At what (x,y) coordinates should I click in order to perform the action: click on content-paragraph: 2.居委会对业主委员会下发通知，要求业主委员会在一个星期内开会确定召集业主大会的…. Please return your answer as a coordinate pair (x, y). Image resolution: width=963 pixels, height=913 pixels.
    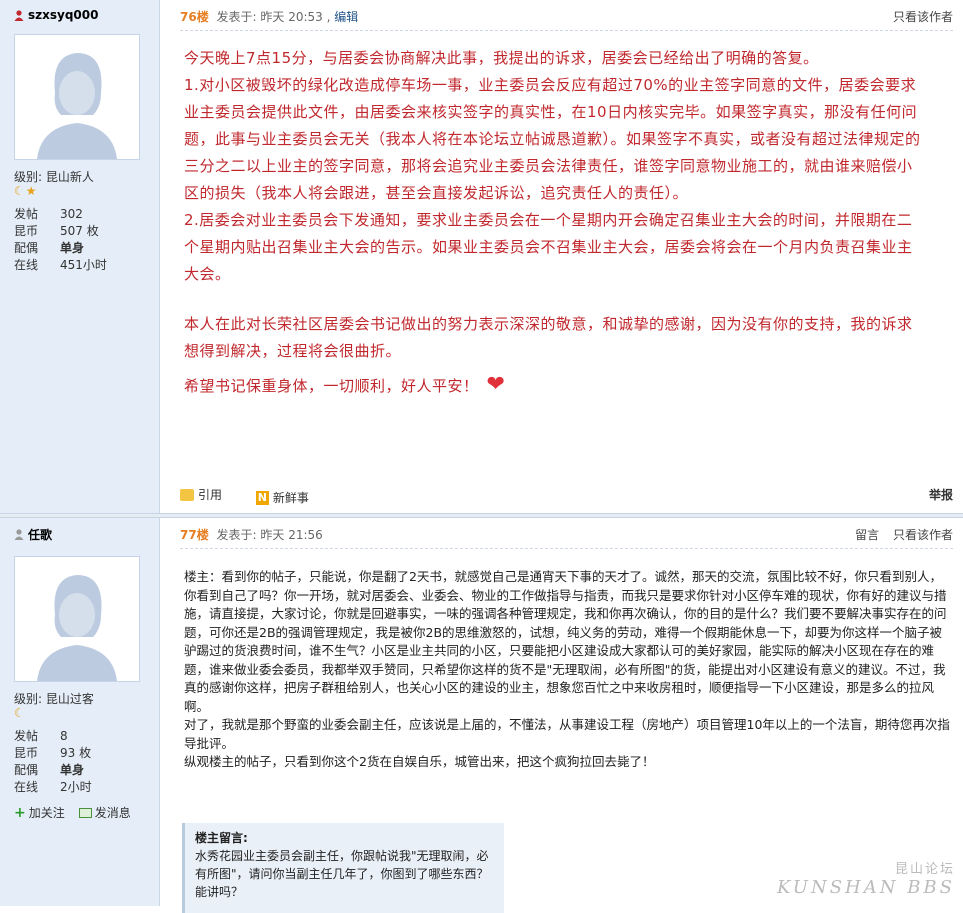
    Looking at the image, I should click on (548, 247).